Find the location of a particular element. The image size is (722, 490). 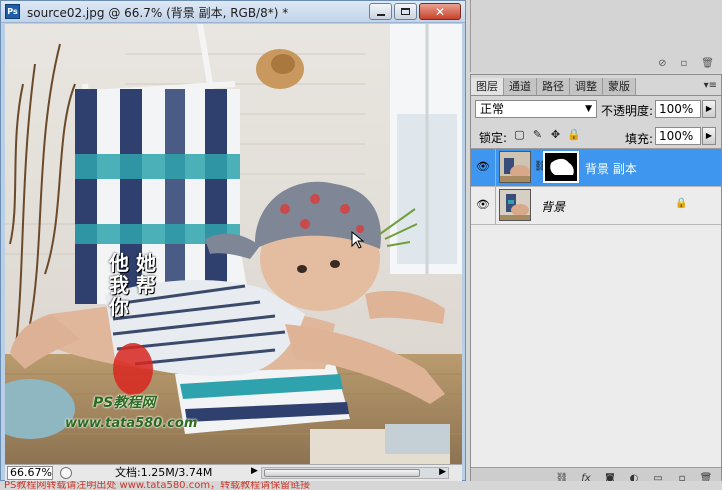

tab-paths: 路径 is located at coordinates (553, 86).